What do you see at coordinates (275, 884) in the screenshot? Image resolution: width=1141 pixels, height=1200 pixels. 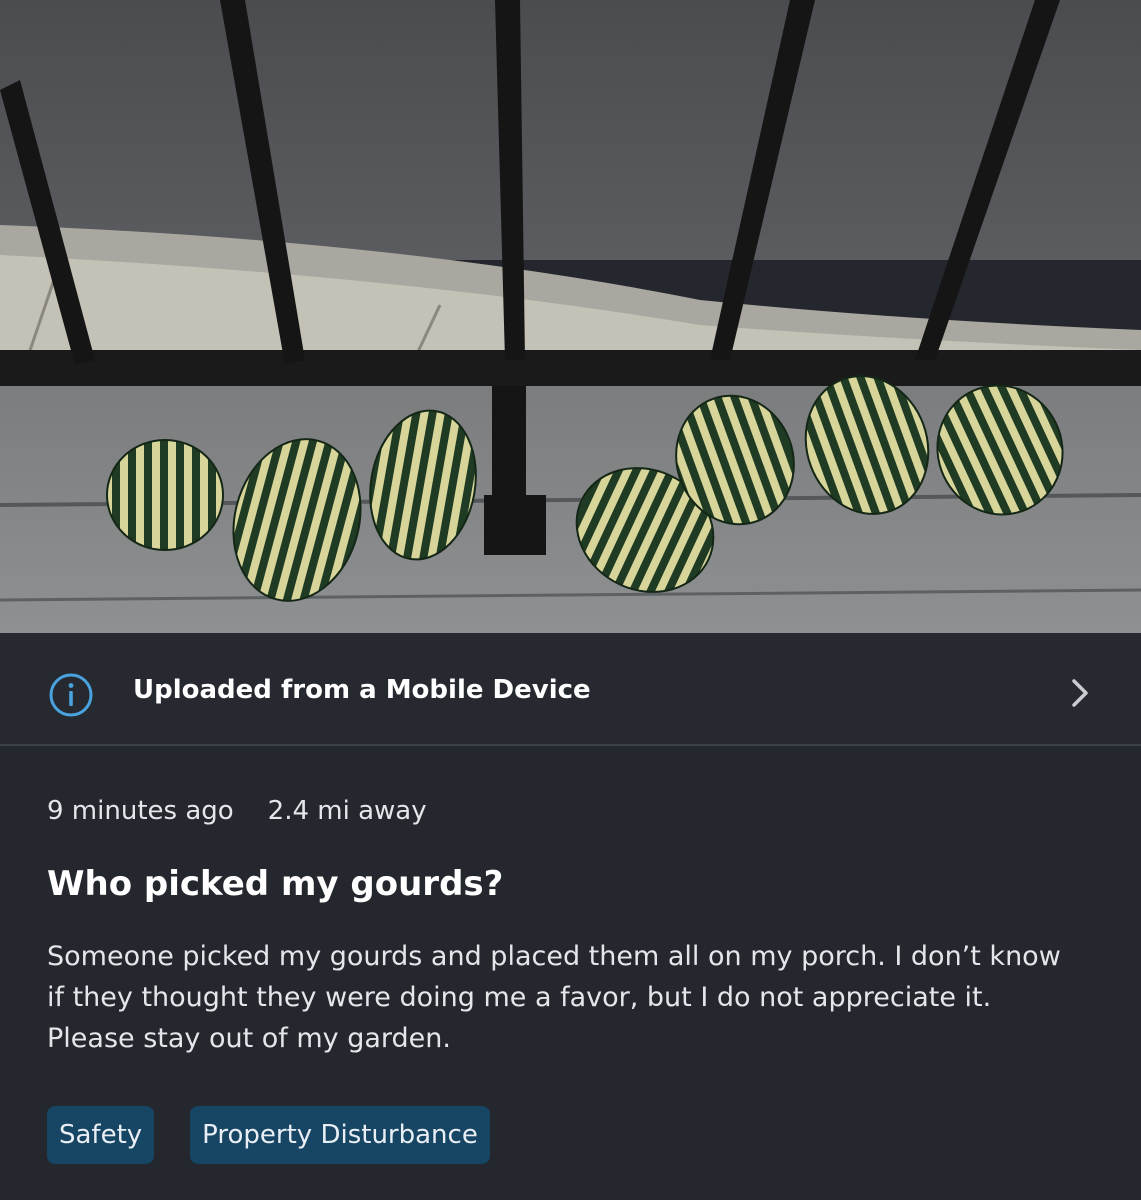 I see `post-title: Who picked my gourds?` at bounding box center [275, 884].